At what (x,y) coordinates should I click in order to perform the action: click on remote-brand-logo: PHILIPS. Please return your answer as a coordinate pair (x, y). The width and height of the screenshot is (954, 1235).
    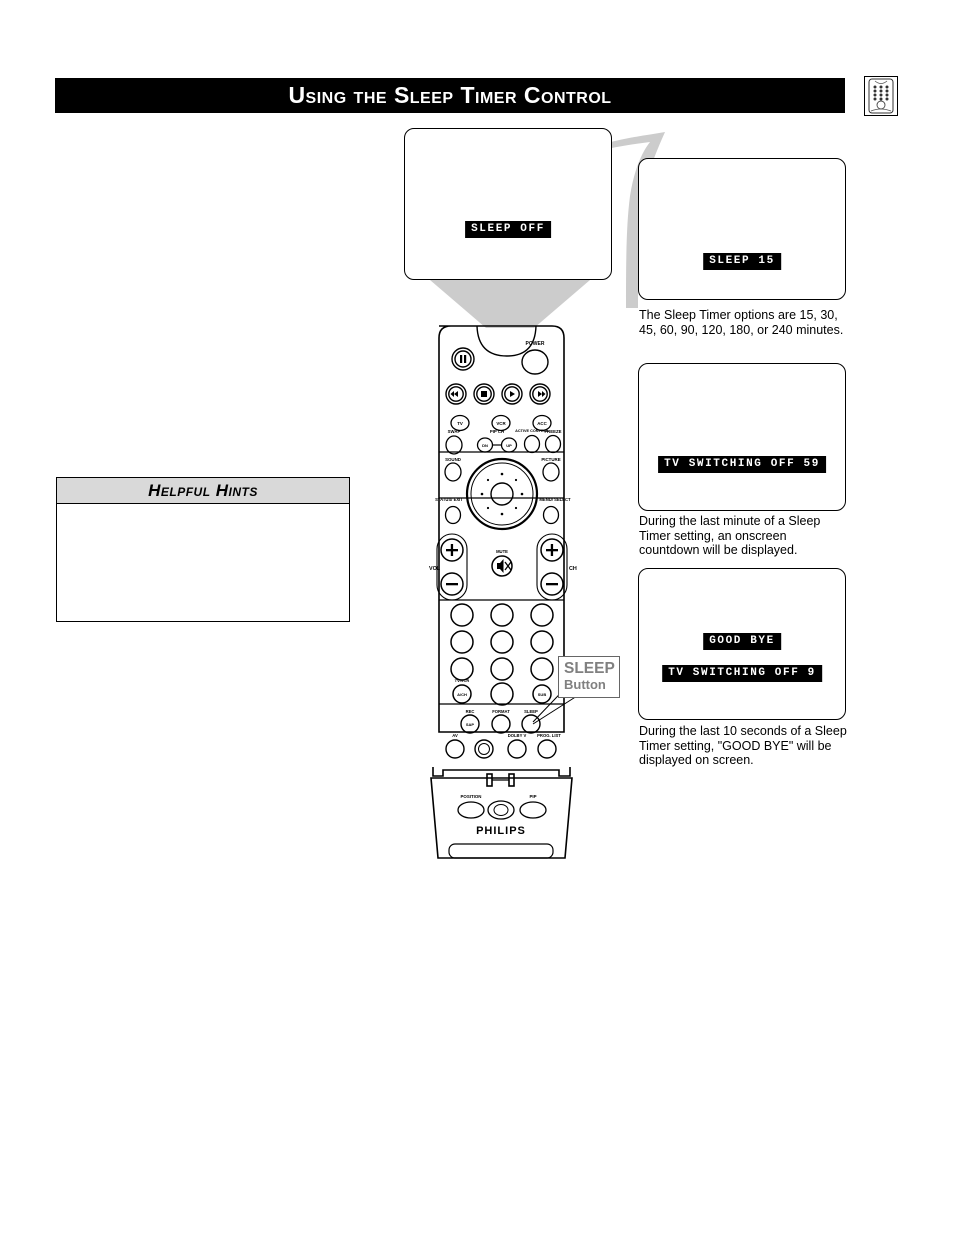
    Looking at the image, I should click on (501, 831).